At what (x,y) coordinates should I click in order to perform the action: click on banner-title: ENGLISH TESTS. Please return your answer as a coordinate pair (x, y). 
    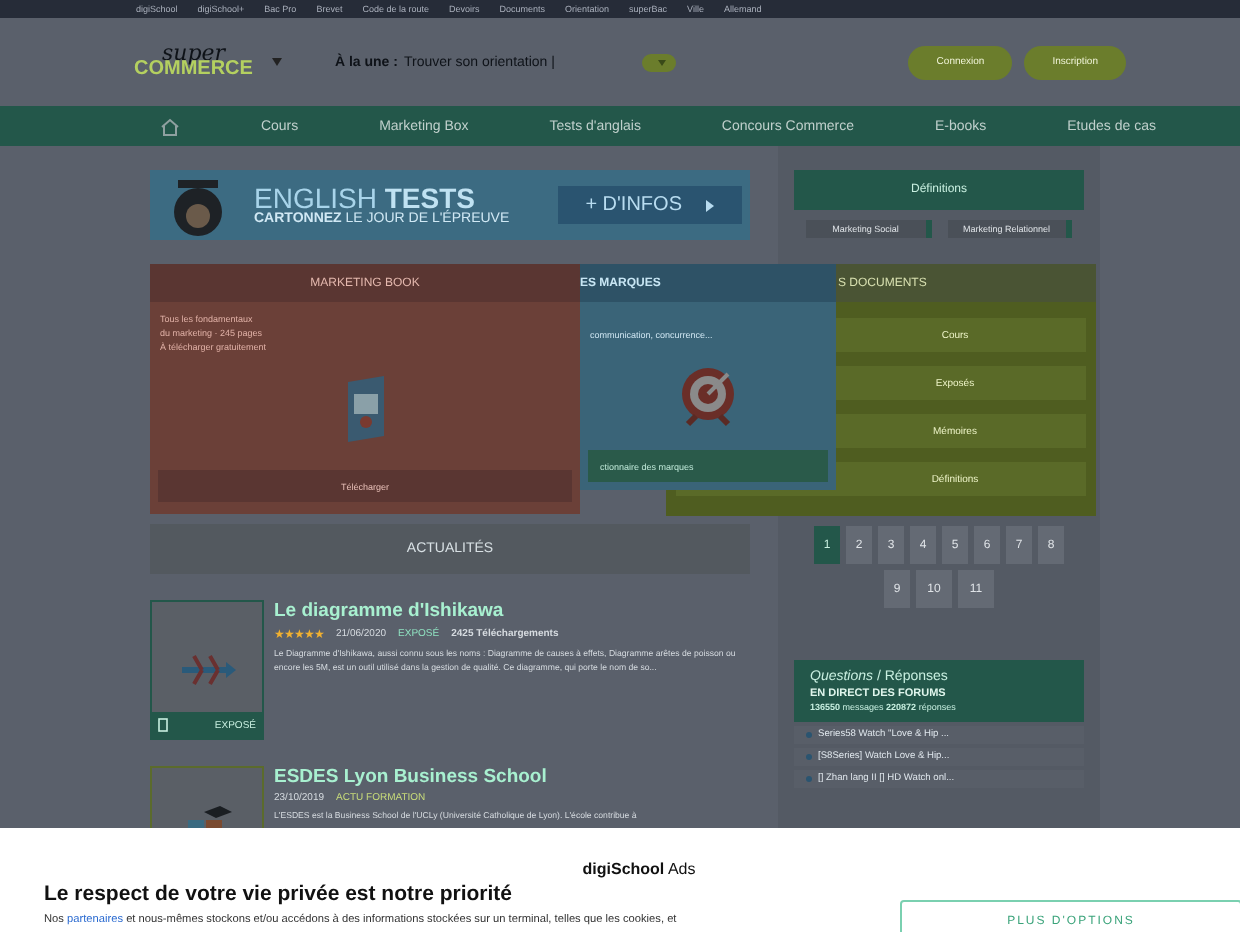
    Looking at the image, I should click on (364, 198).